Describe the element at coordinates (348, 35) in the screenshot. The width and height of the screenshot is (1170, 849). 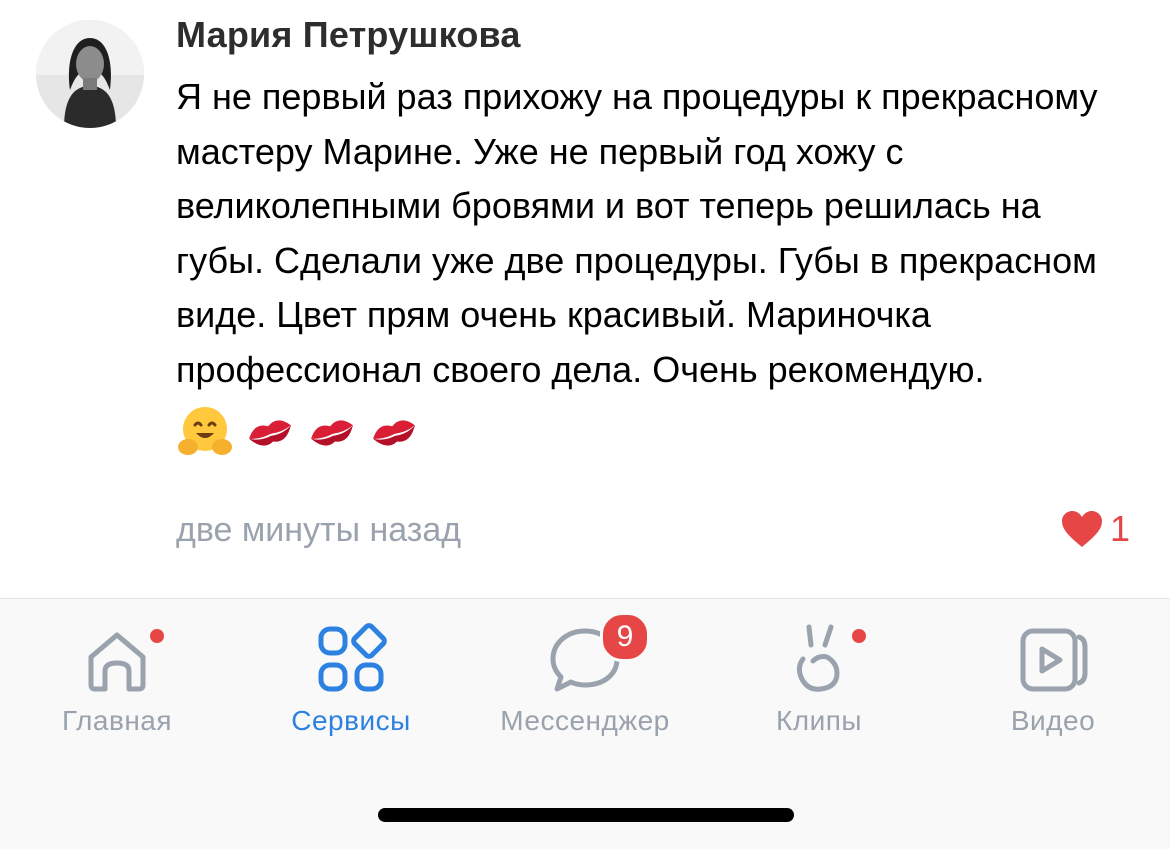
I see `author-name: Мария Петрушкова` at that location.